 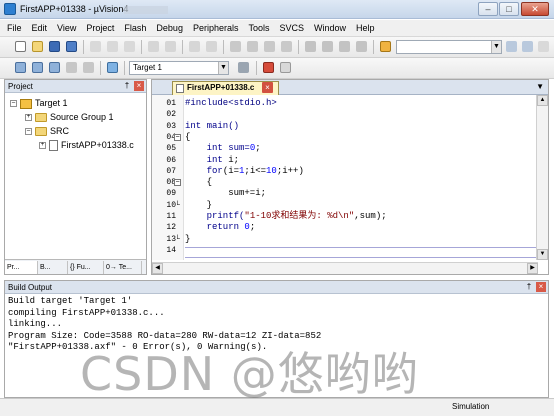 What do you see at coordinates (292, 28) in the screenshot?
I see `menu-svcs: SVCS` at bounding box center [292, 28].